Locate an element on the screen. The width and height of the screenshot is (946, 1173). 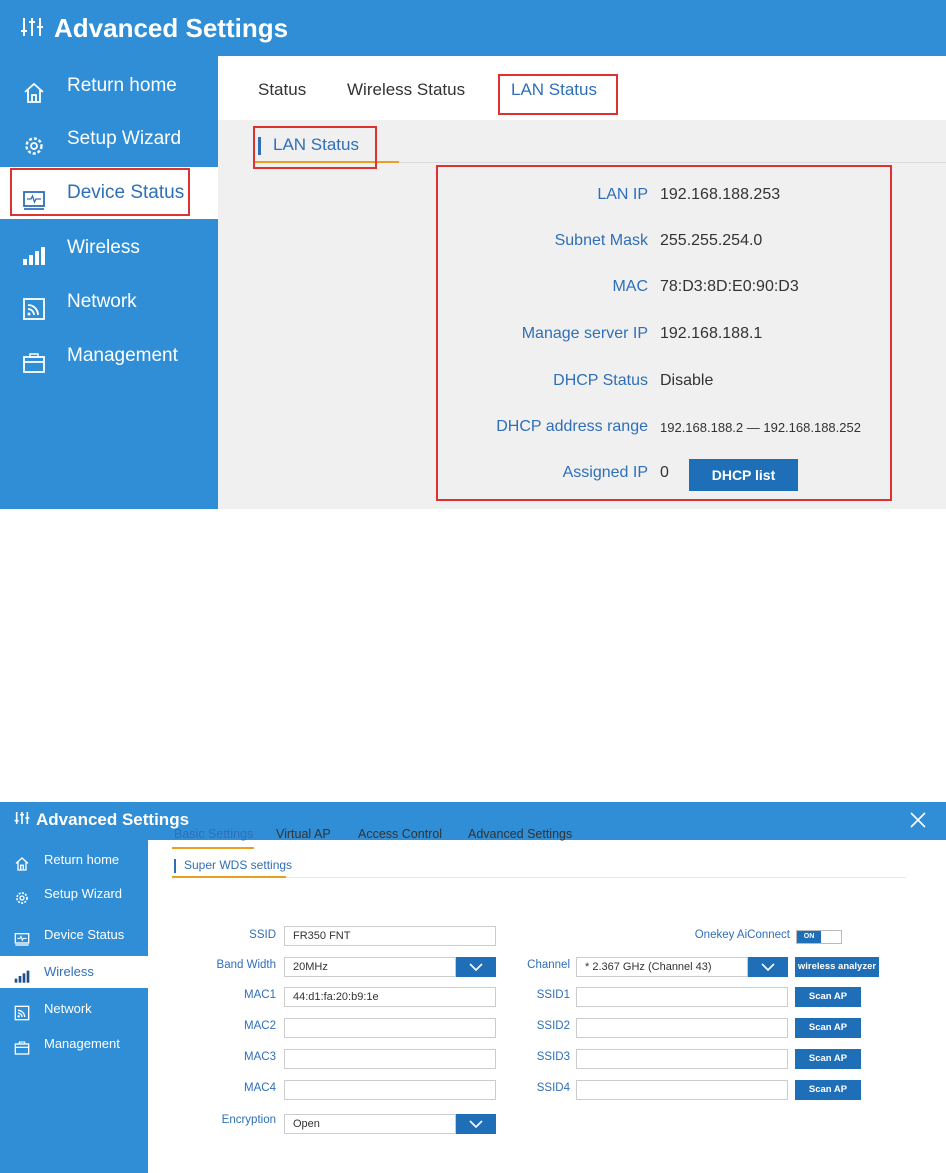
section-title-text: Super WDS settings is located at coordinates (238, 865).